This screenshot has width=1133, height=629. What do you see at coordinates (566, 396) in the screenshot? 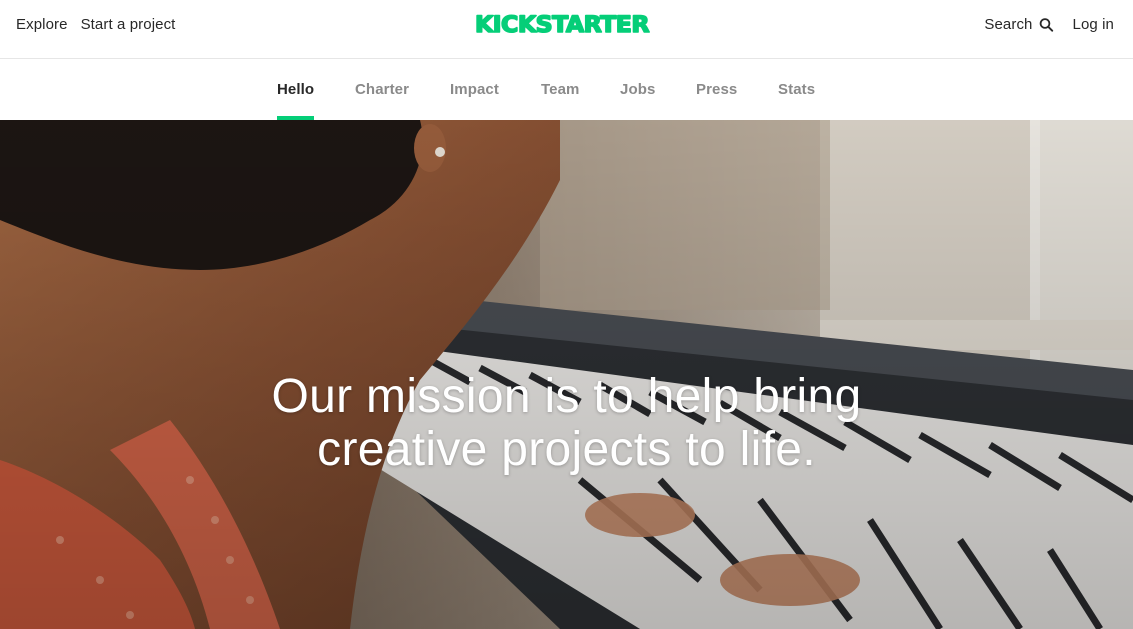
I see `mission-line-1: Our mission is to help bring` at bounding box center [566, 396].